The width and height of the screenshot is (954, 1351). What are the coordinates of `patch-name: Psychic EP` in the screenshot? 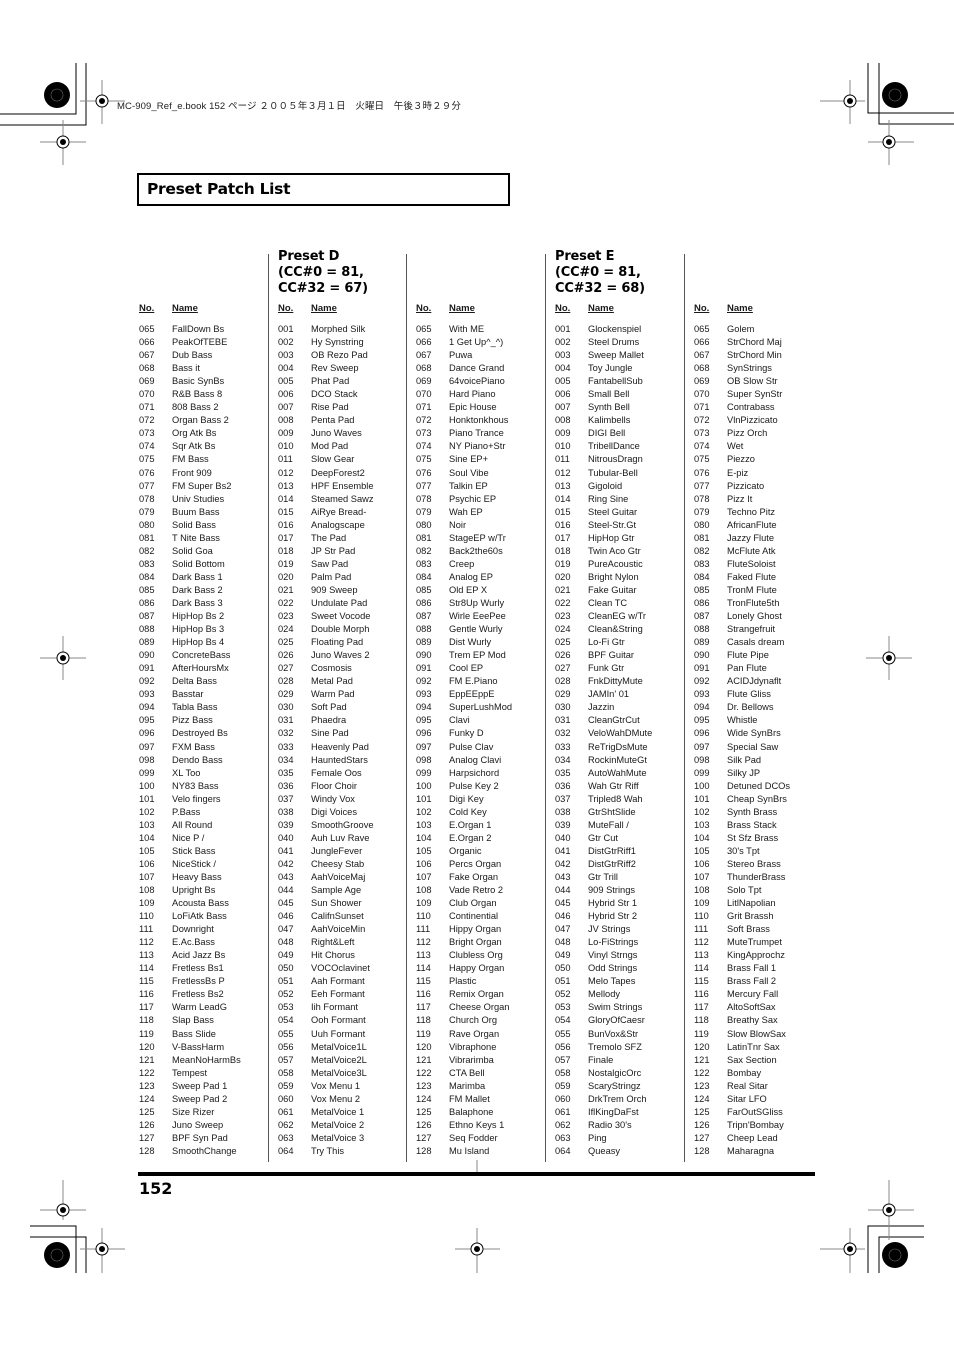 It's located at (473, 498).